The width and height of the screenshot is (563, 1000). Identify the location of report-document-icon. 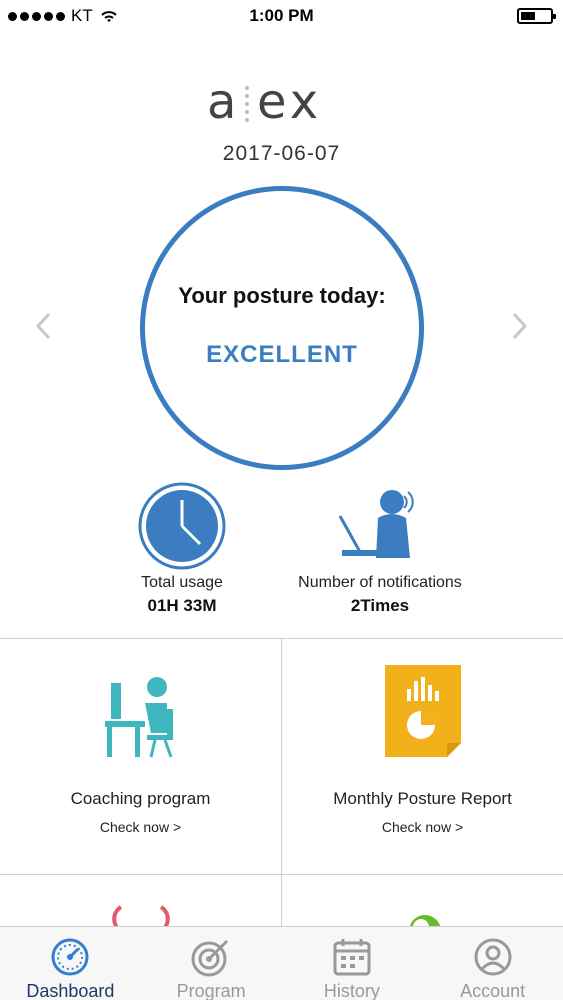
(422, 711).